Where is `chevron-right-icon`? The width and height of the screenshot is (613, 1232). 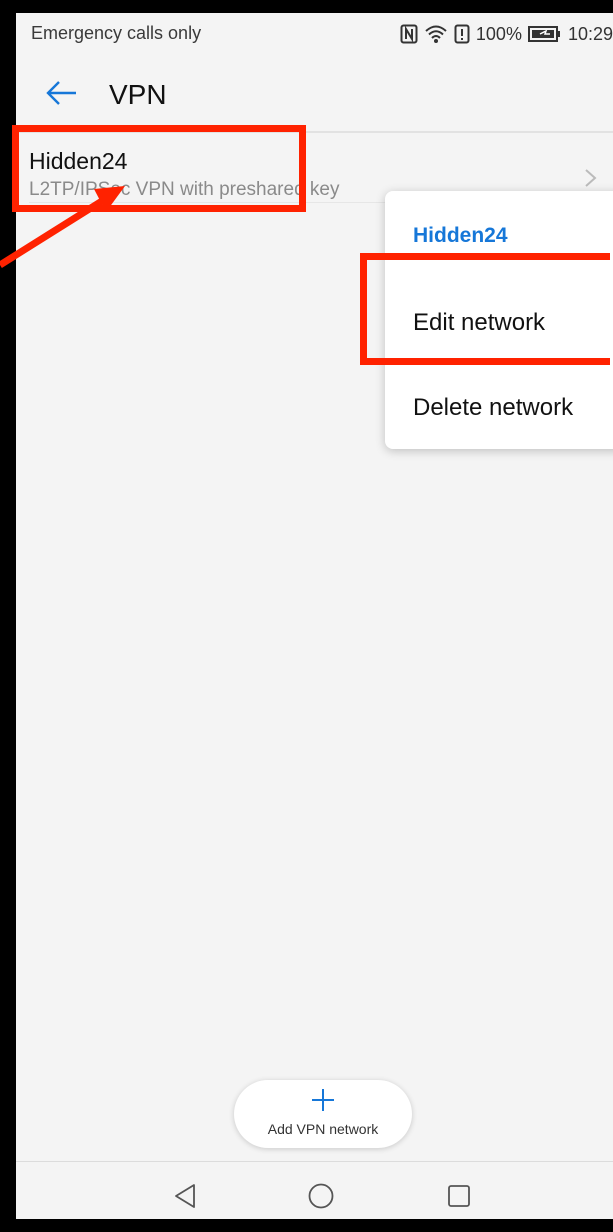 chevron-right-icon is located at coordinates (591, 178).